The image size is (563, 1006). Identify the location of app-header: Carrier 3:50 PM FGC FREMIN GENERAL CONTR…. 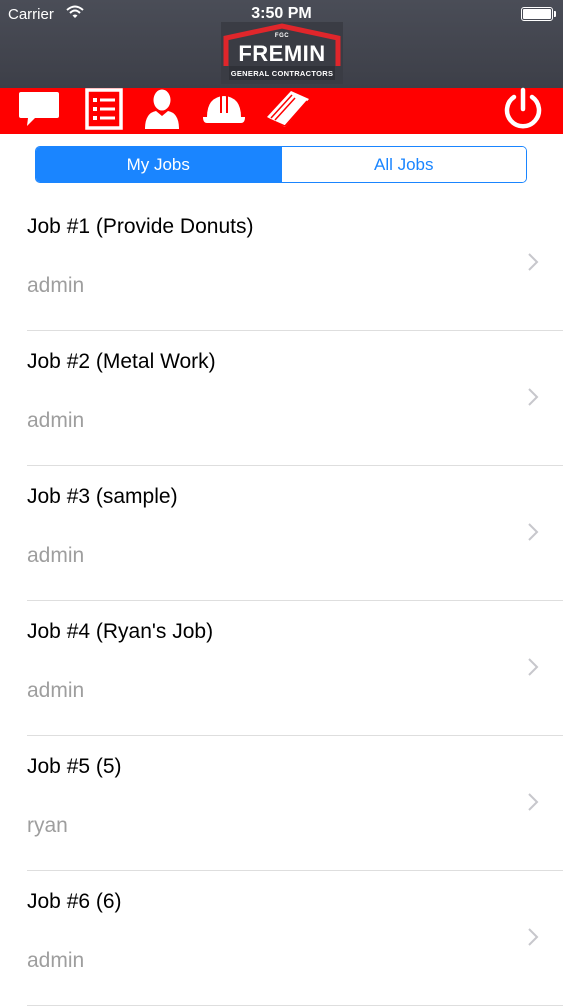
(281, 44).